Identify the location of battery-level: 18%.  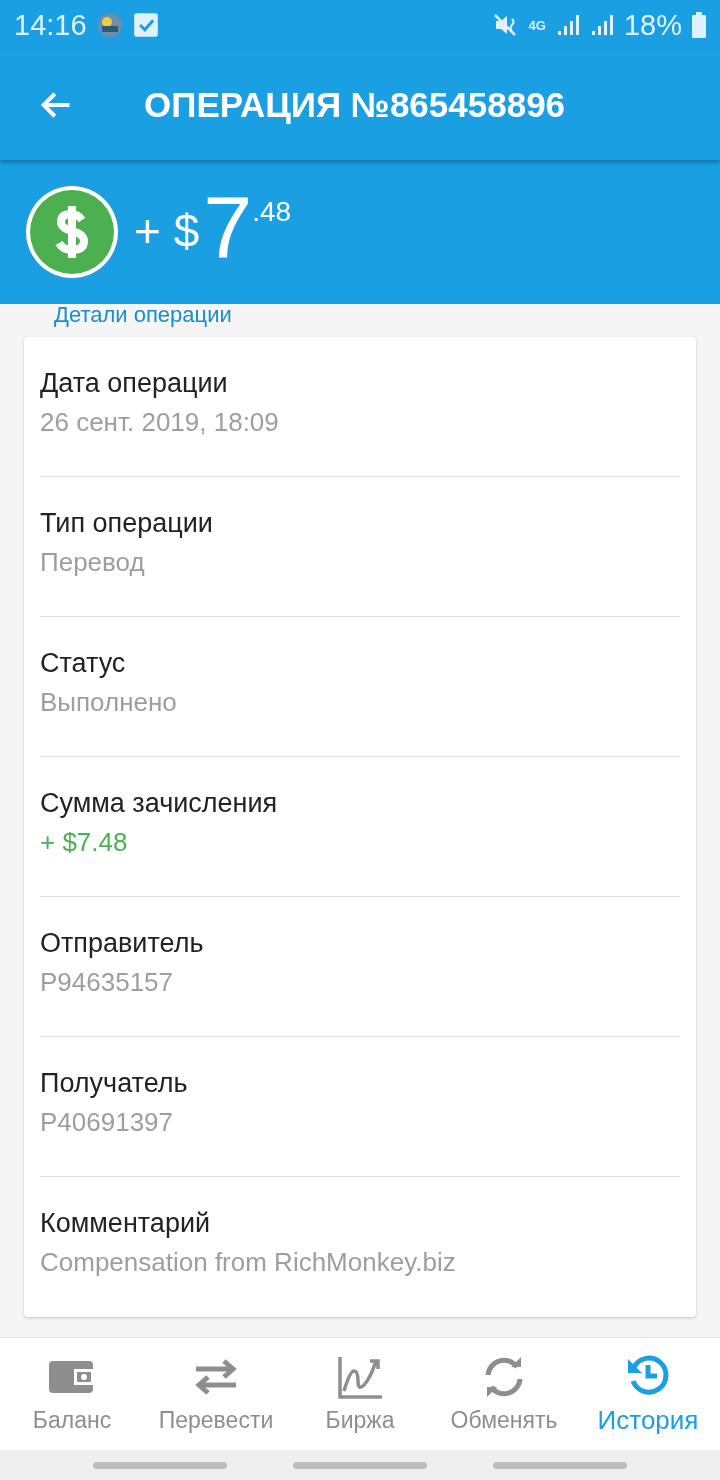
(652, 25).